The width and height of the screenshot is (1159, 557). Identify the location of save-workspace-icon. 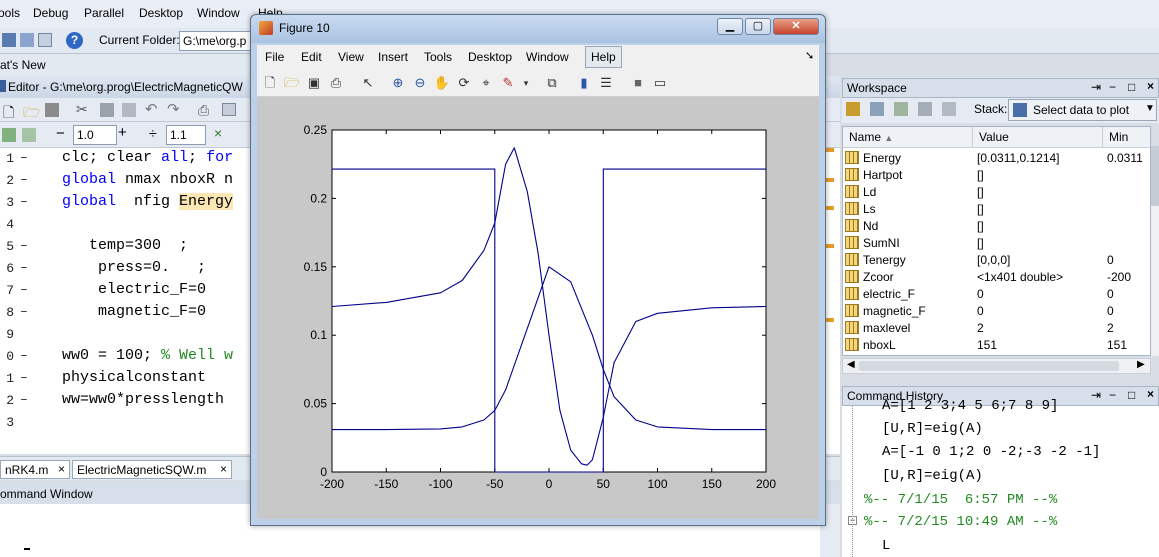
(925, 109).